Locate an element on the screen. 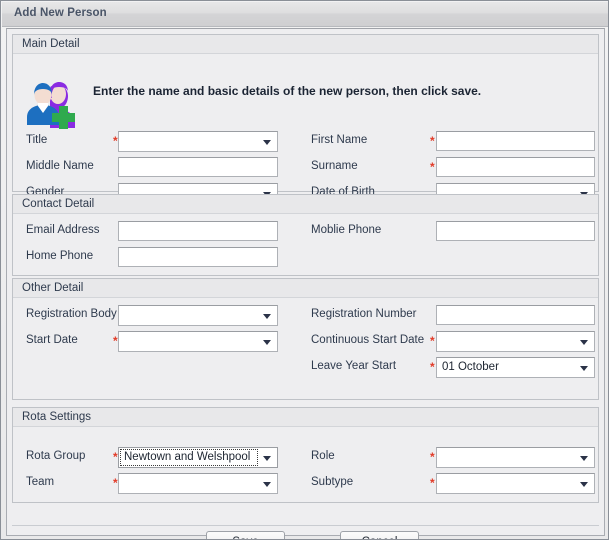  label-surname: Surname is located at coordinates (334, 166).